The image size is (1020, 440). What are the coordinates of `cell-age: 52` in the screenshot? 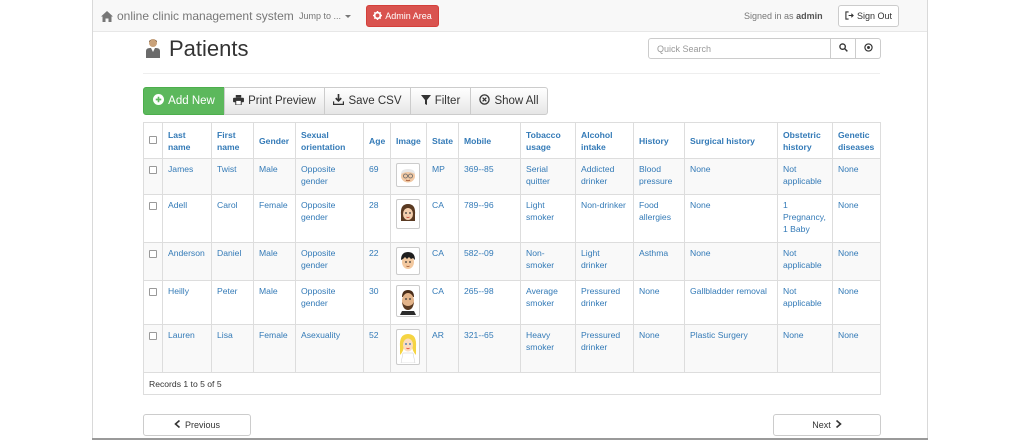 It's located at (377, 348).